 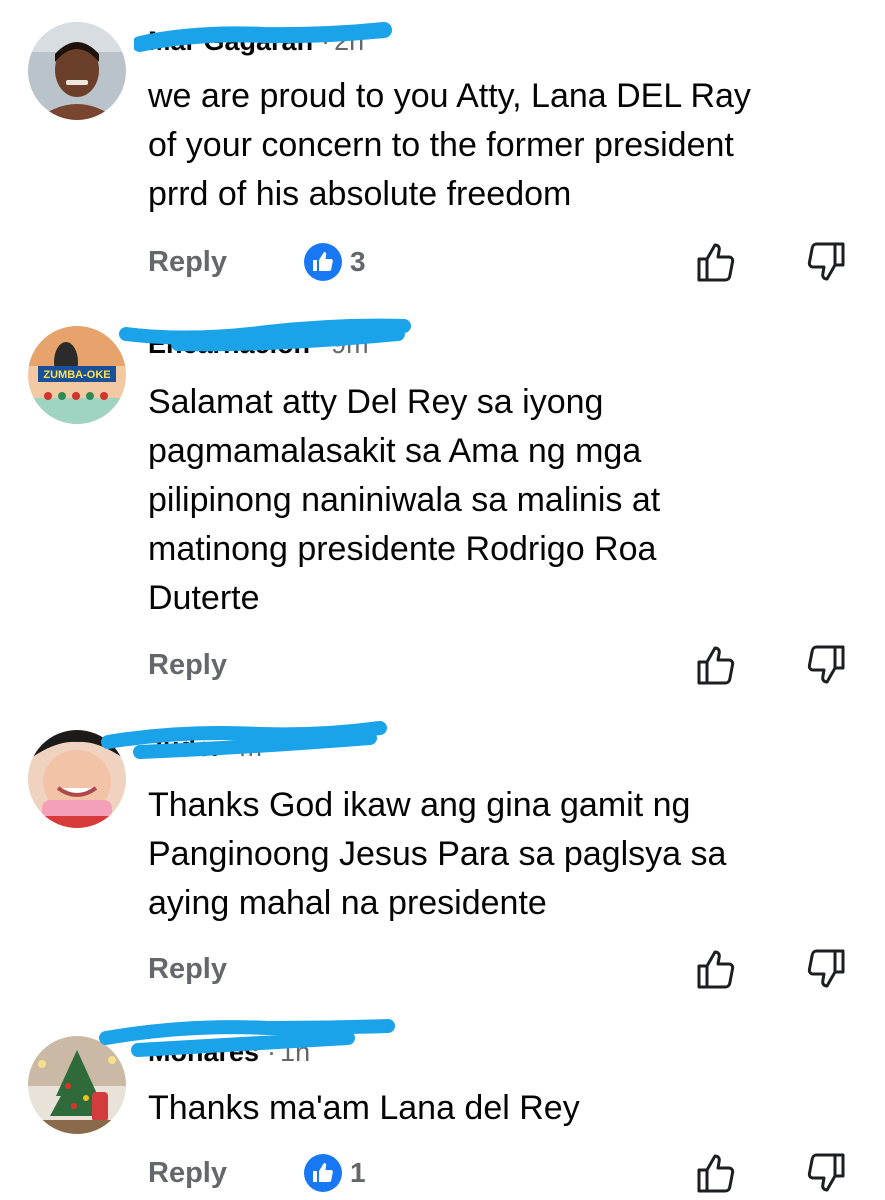 I want to click on comment-header: Judei · m, so click(x=205, y=747).